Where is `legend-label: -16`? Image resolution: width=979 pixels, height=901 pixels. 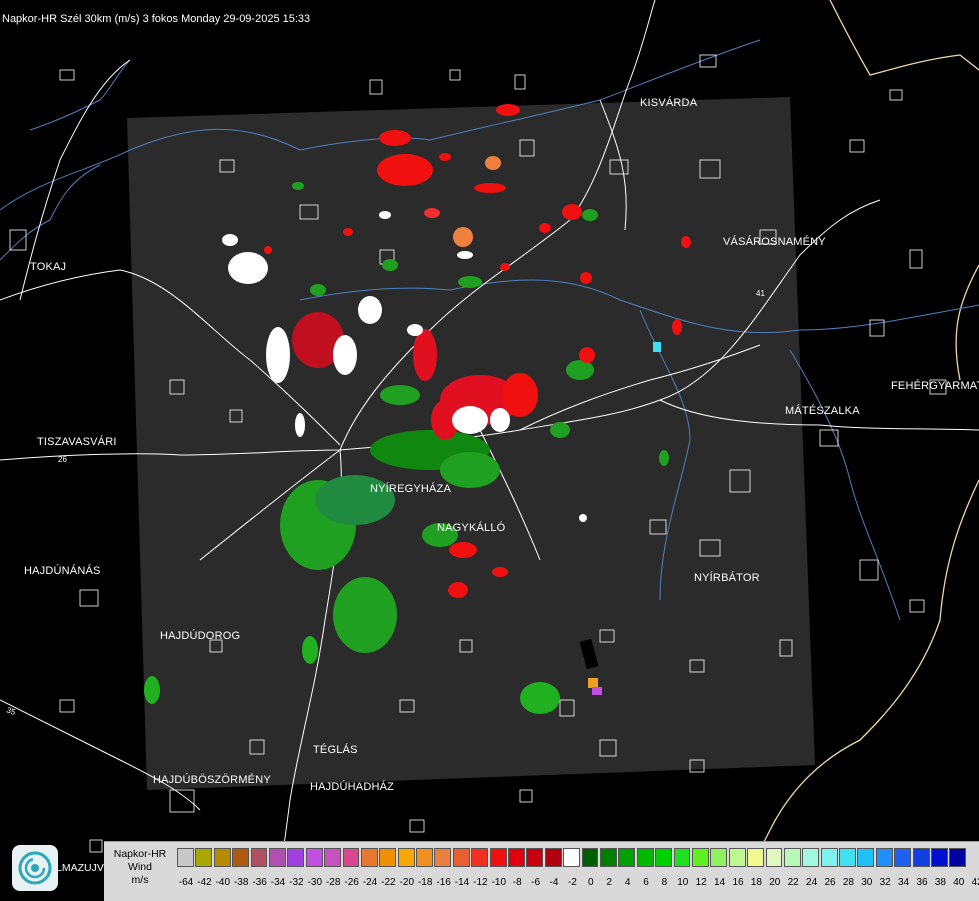 legend-label: -16 is located at coordinates (443, 882).